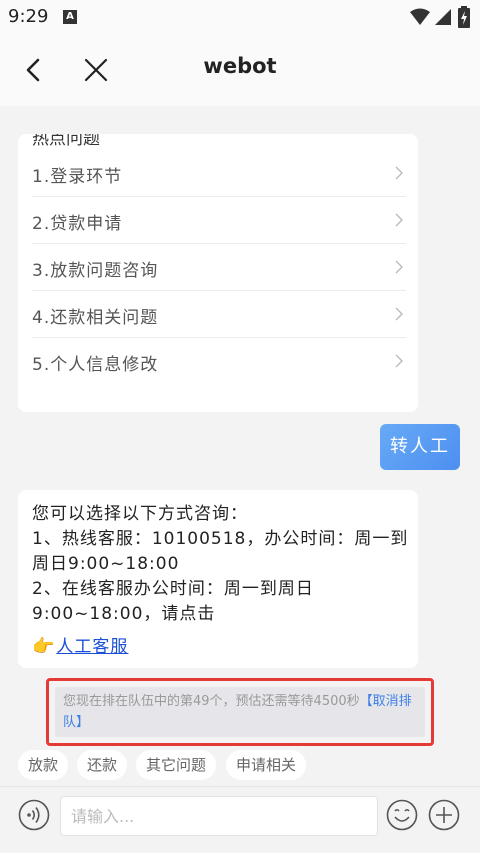 The width and height of the screenshot is (480, 853). I want to click on page-title: webot, so click(240, 66).